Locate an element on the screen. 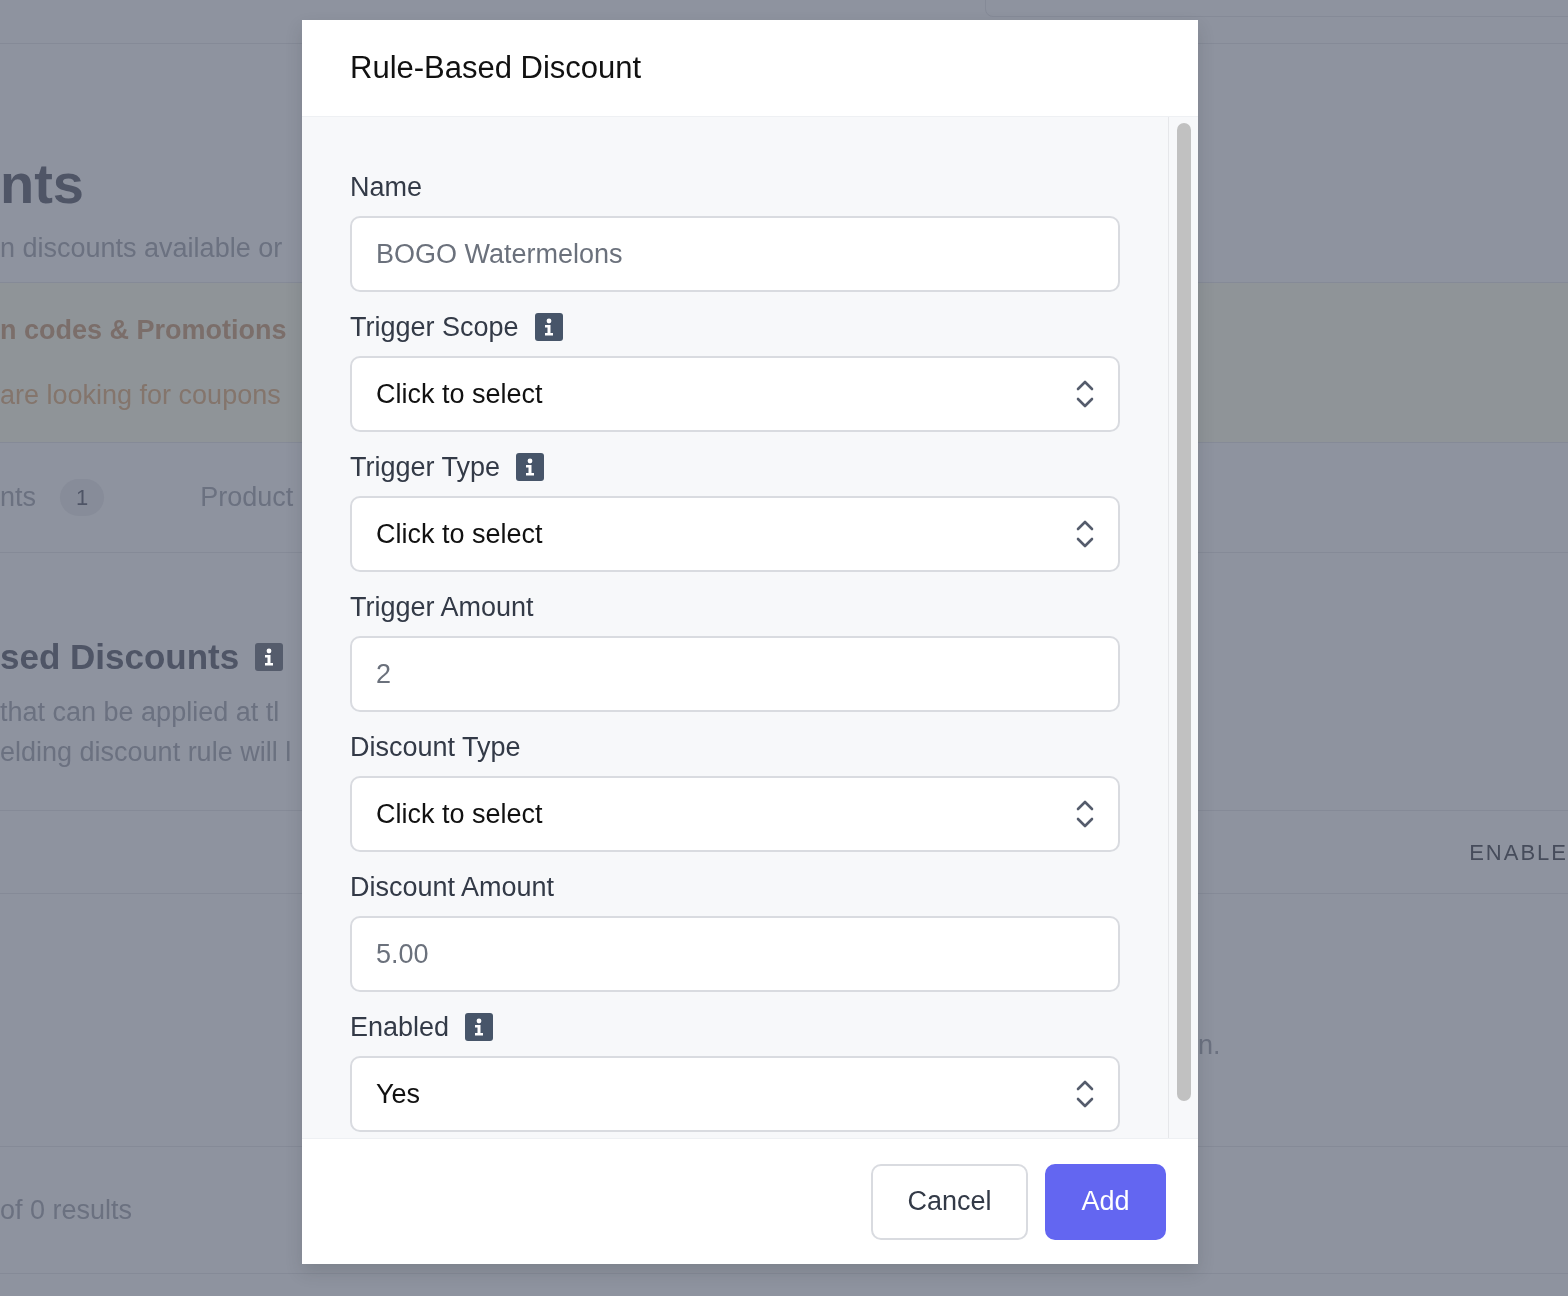 This screenshot has width=1568, height=1296. page-title: nts is located at coordinates (42, 183).